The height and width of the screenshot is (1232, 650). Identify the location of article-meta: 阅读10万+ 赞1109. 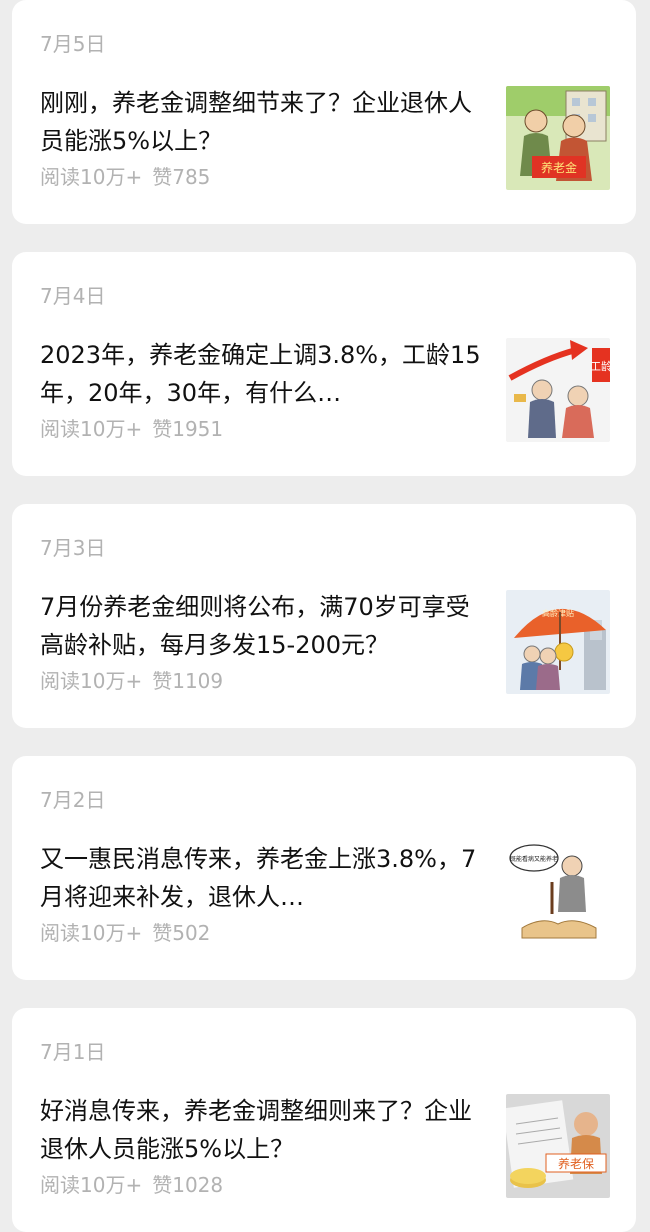
(131, 681).